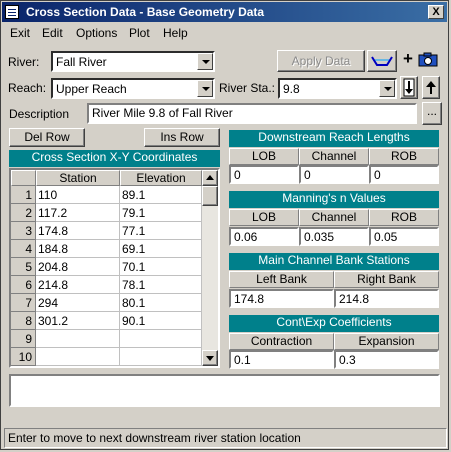 The height and width of the screenshot is (452, 451). What do you see at coordinates (161, 321) in the screenshot?
I see `elevation-cell: 90.1` at bounding box center [161, 321].